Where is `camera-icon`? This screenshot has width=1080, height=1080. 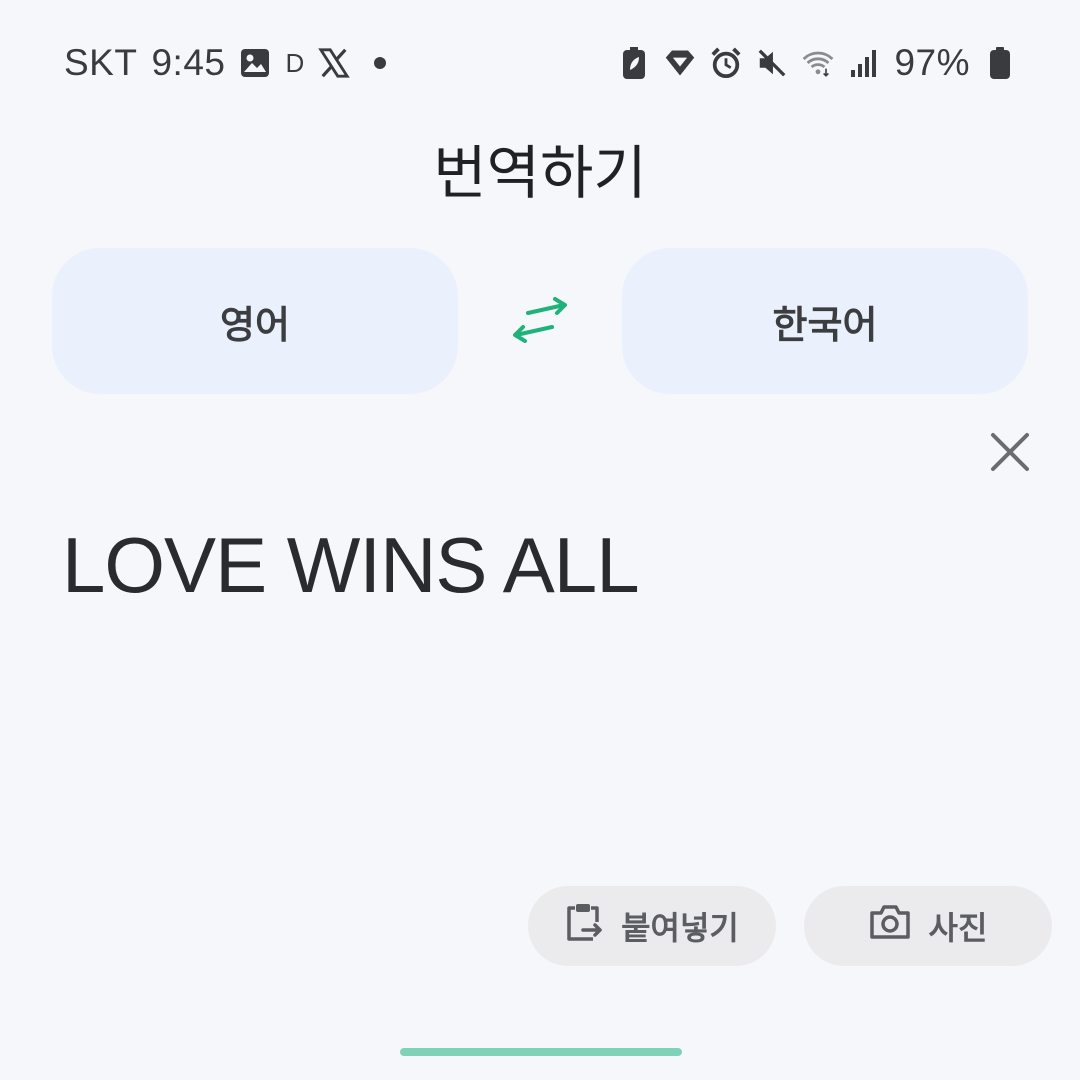
camera-icon is located at coordinates (890, 926).